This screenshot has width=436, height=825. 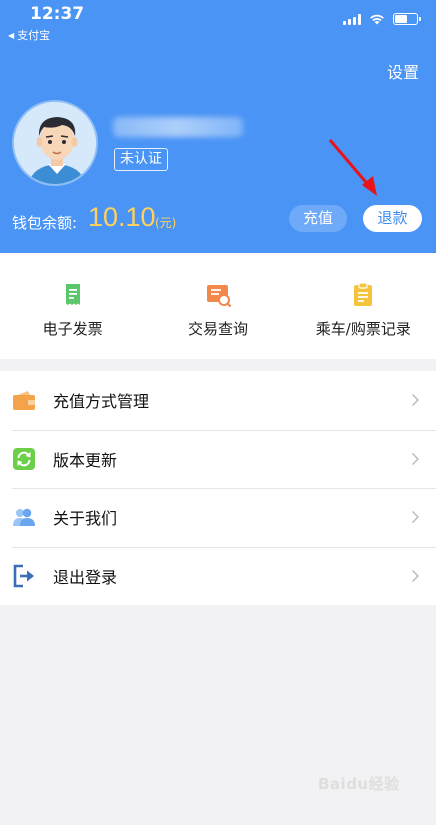 What do you see at coordinates (24, 458) in the screenshot?
I see `refresh-icon` at bounding box center [24, 458].